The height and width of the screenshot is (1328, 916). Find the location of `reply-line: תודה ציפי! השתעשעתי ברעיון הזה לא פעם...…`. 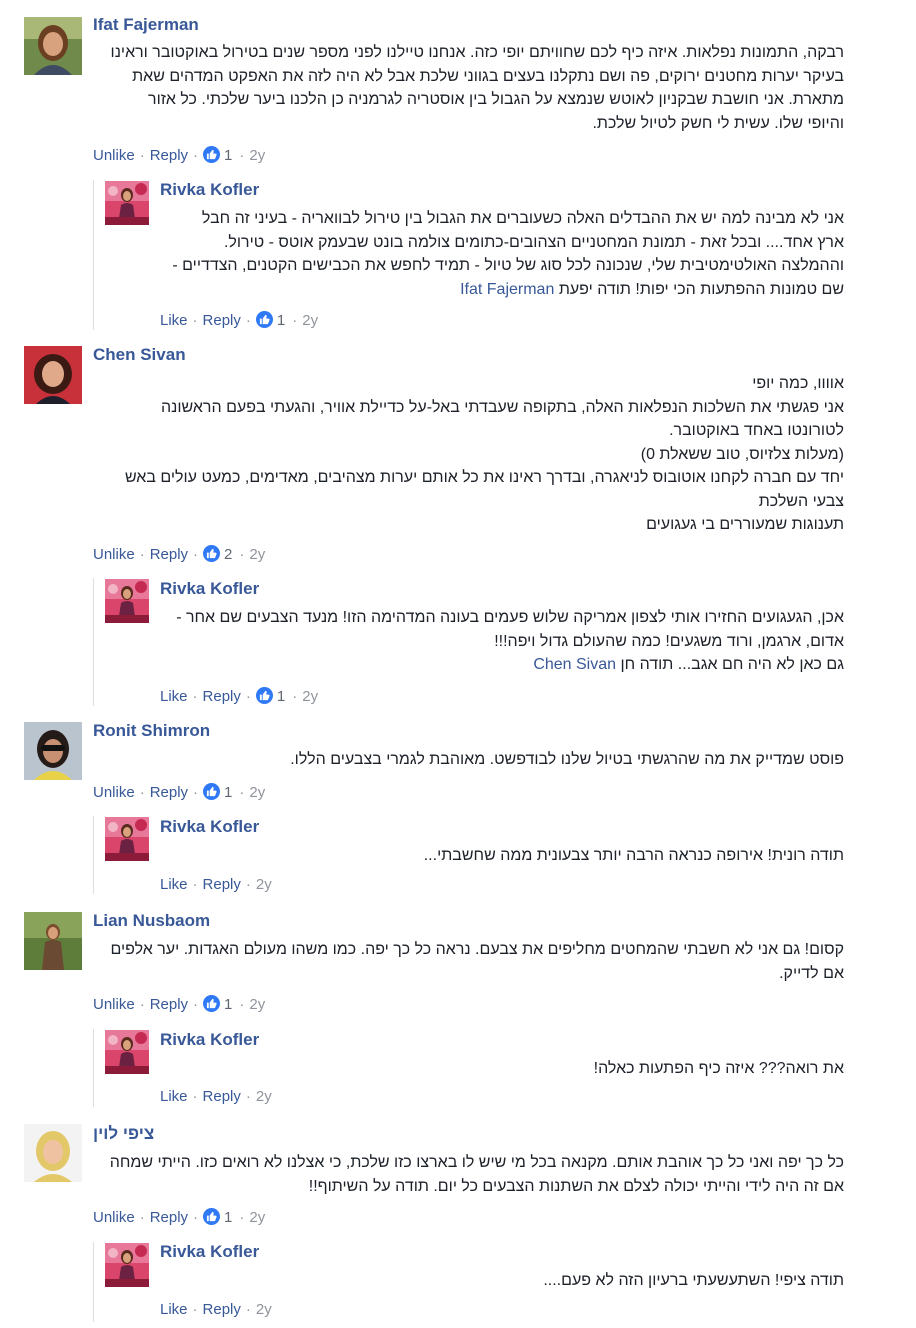

reply-line: תודה ציפי! השתעשעתי ברעיון הזה לא פעם...… is located at coordinates (693, 1280).